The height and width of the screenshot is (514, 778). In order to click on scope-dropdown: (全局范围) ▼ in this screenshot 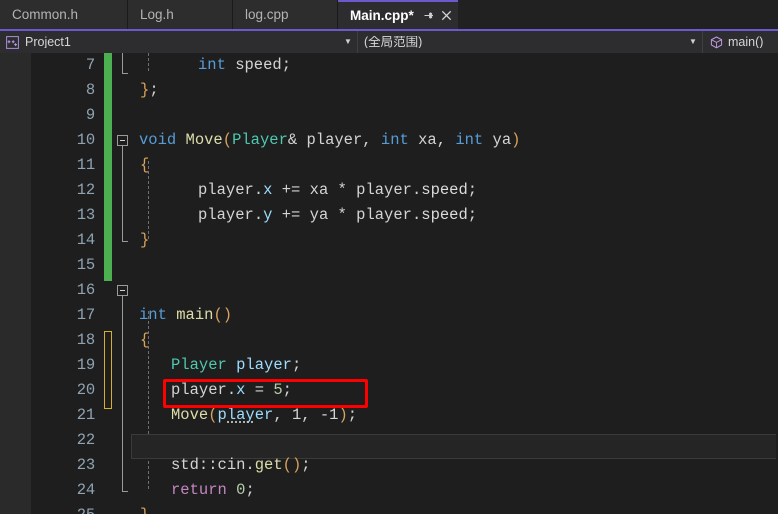, I will do `click(530, 42)`.